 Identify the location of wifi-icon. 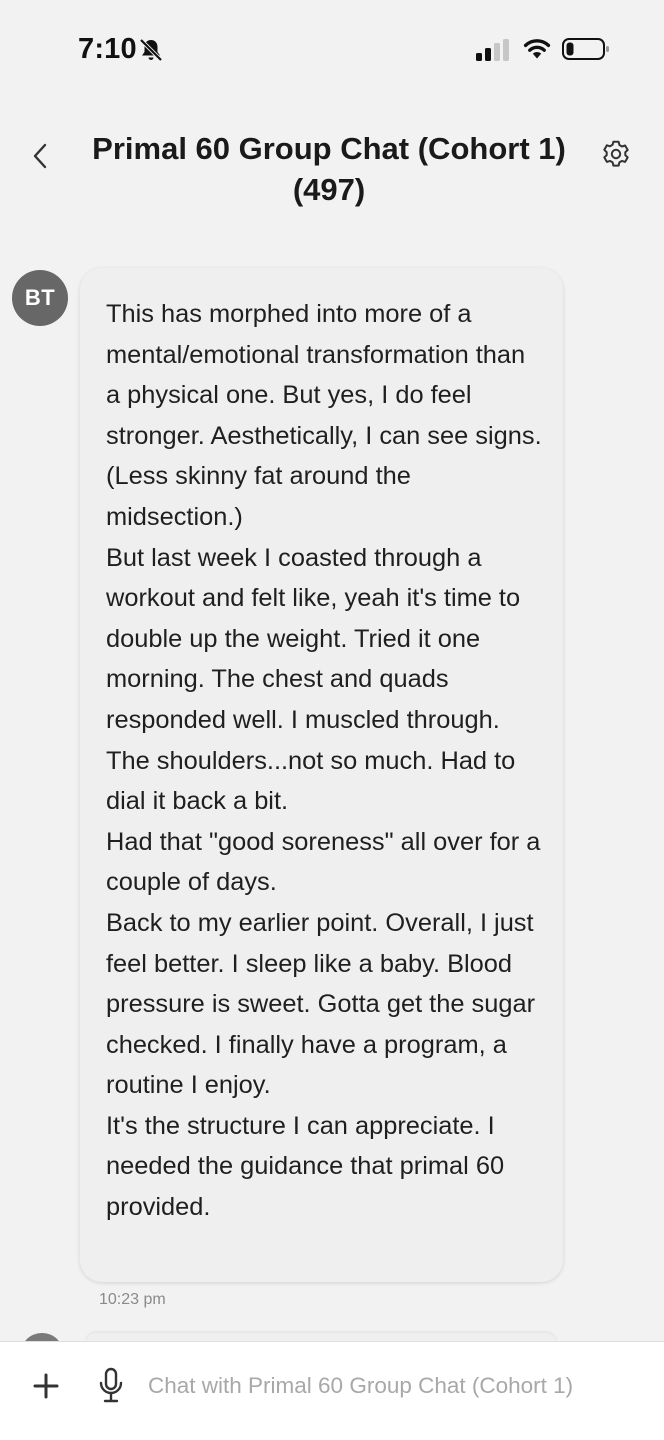
(537, 49).